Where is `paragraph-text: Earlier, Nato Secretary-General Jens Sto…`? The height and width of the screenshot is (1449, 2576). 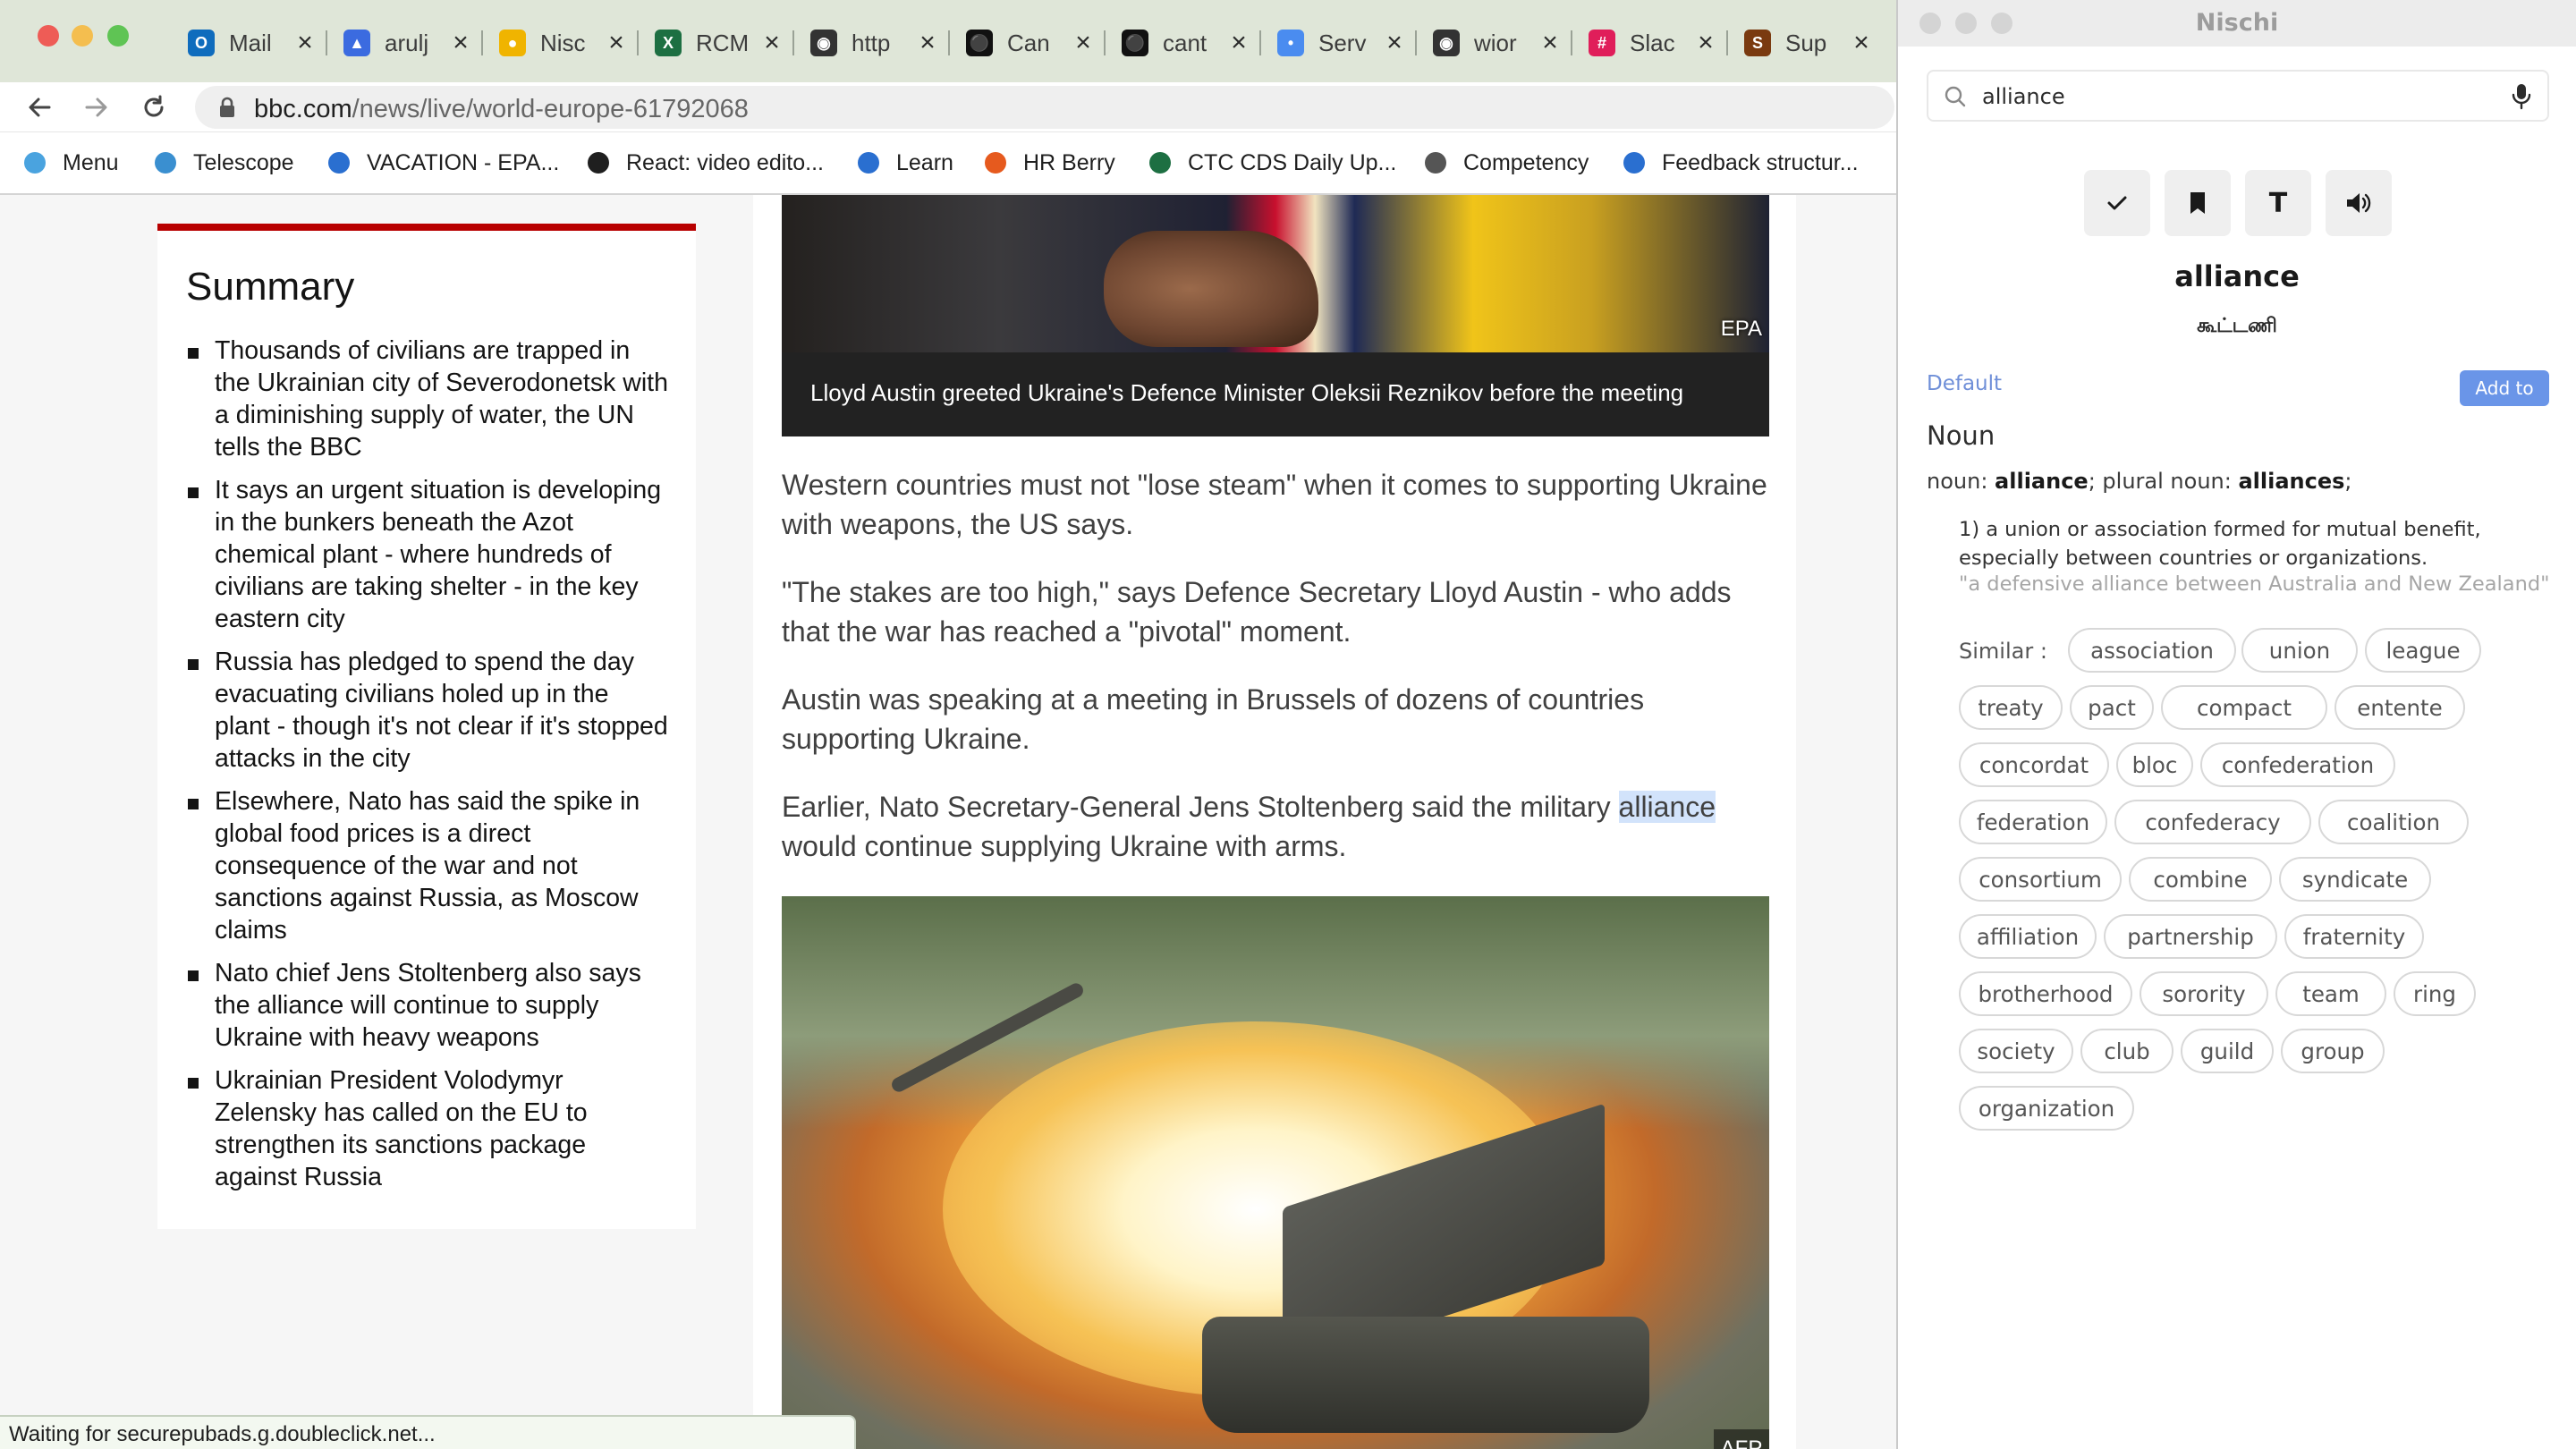 paragraph-text: Earlier, Nato Secretary-General Jens Sto… is located at coordinates (1200, 807).